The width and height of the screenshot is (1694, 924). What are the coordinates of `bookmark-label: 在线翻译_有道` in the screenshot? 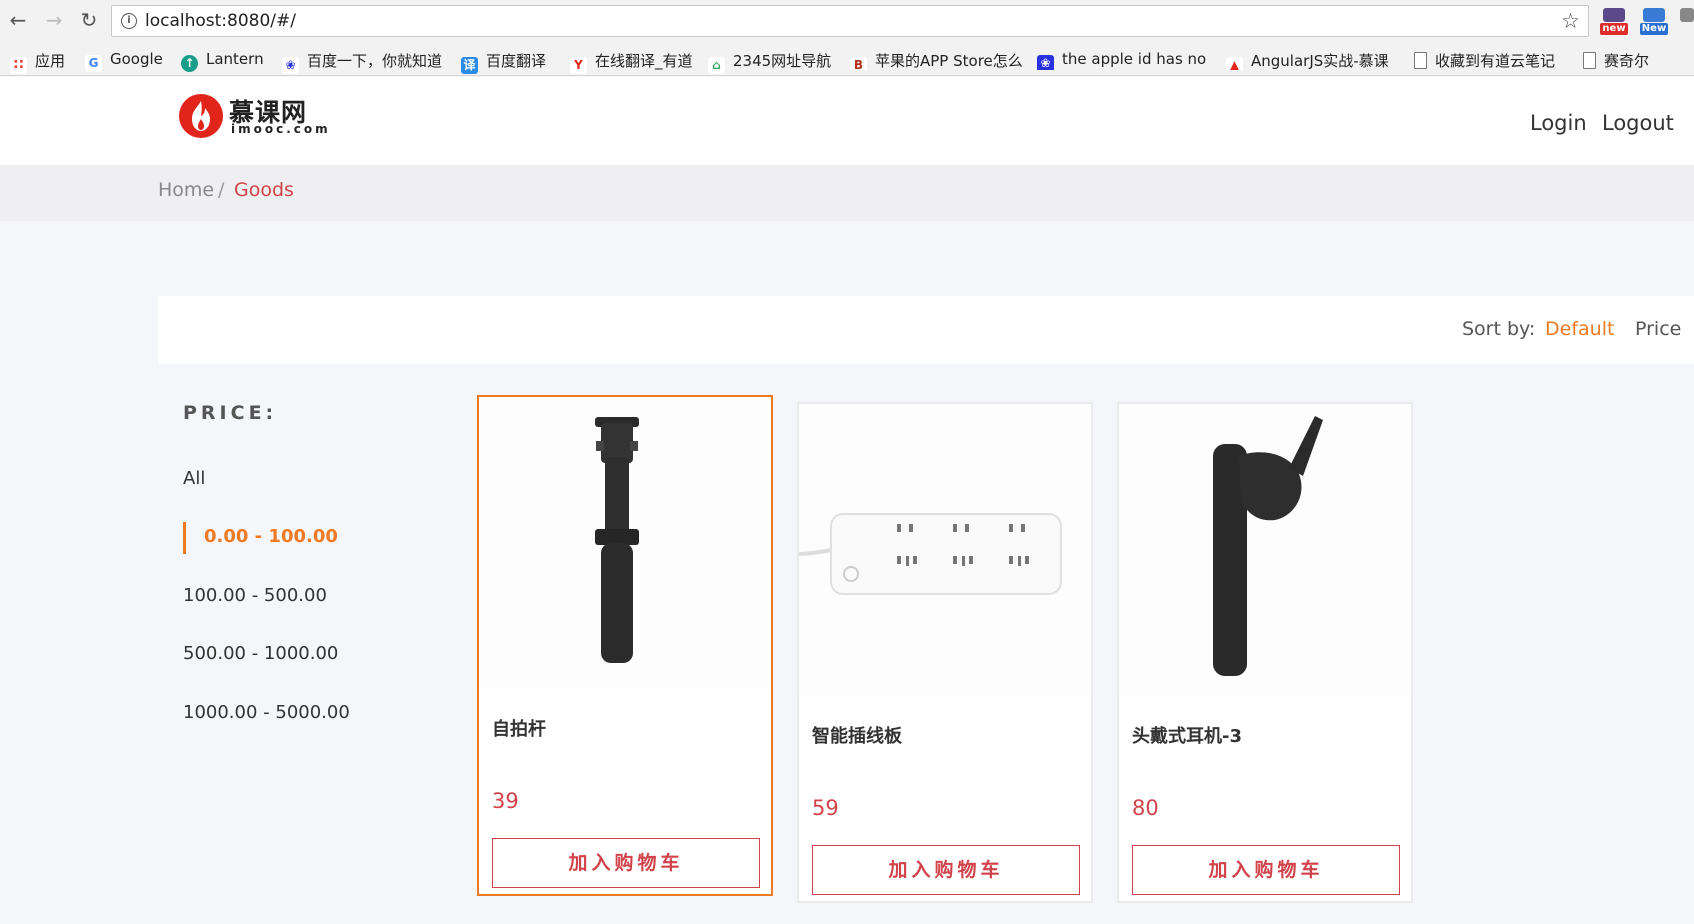 It's located at (644, 61).